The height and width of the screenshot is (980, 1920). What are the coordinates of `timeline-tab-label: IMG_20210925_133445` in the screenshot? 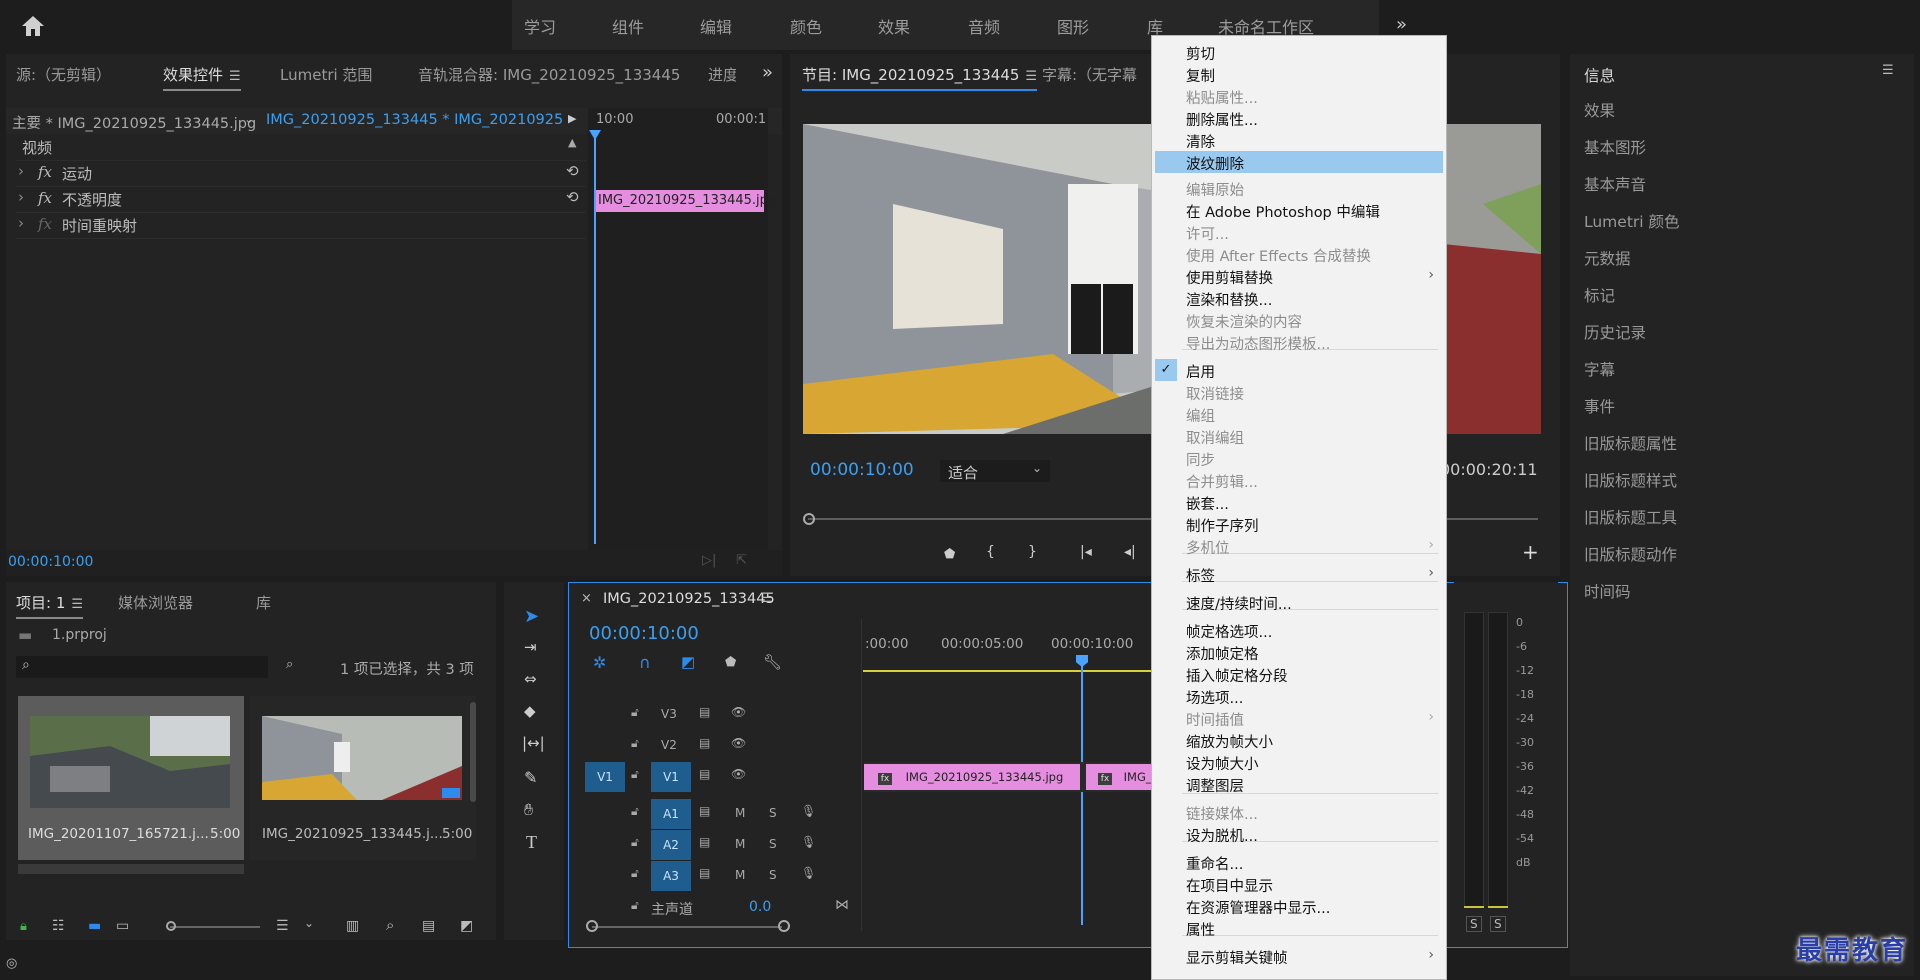 It's located at (689, 599).